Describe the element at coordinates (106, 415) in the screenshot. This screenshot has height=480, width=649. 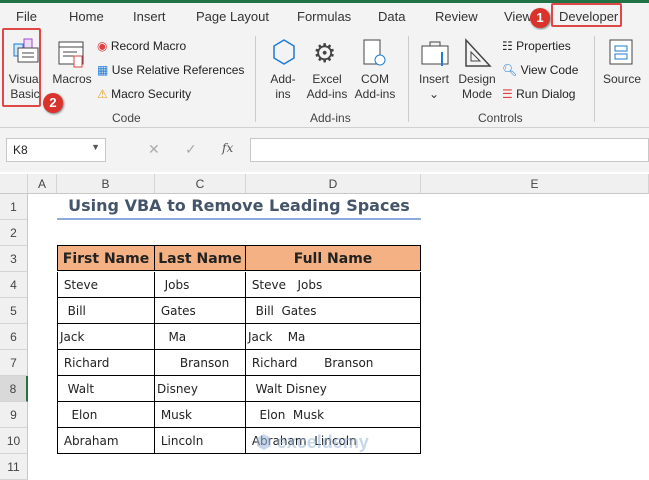
I see `table-cell: Elon` at that location.